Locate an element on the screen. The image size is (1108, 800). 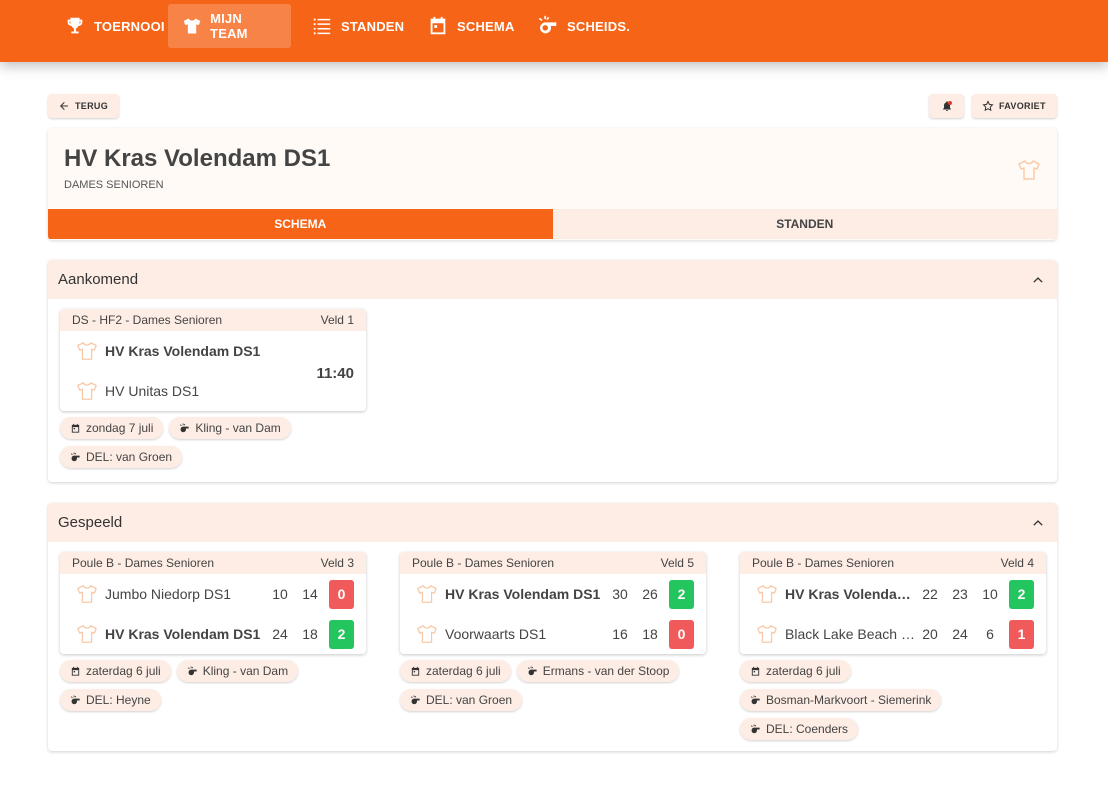
score-group: 22 23 10 2 is located at coordinates (974, 594).